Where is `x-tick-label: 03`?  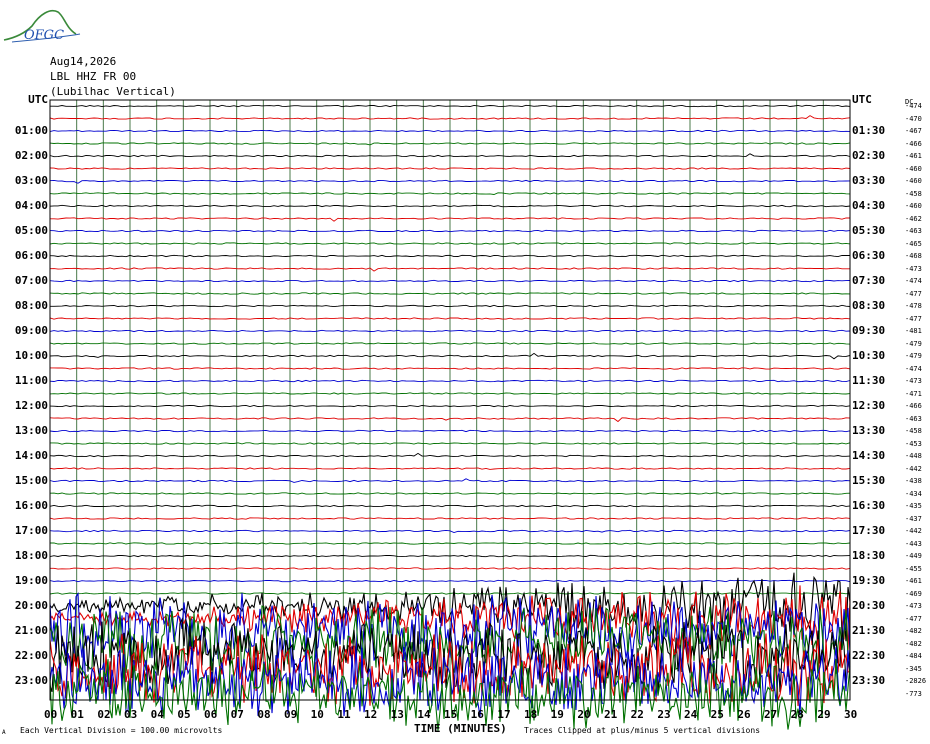 x-tick-label: 03 is located at coordinates (131, 714).